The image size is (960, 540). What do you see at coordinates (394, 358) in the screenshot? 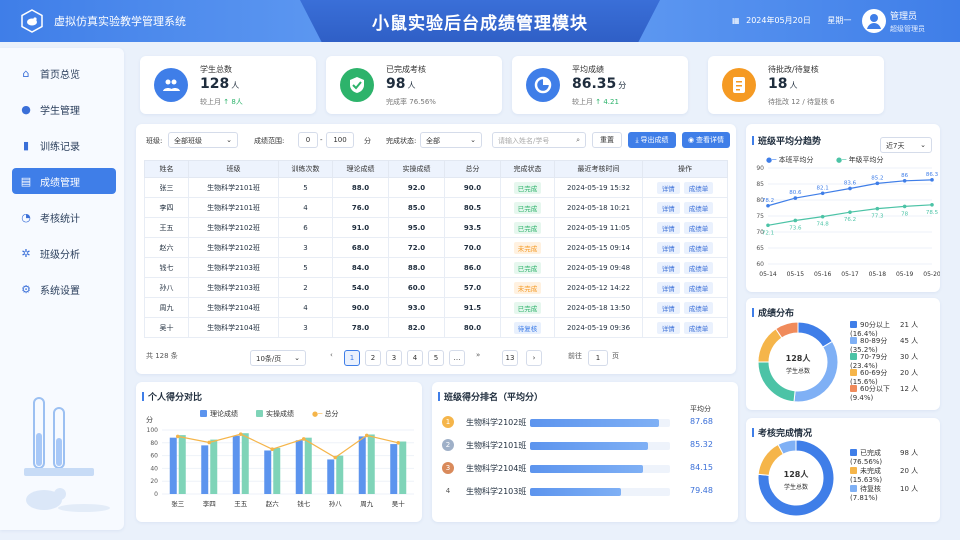
I see `page-button: 3` at bounding box center [394, 358].